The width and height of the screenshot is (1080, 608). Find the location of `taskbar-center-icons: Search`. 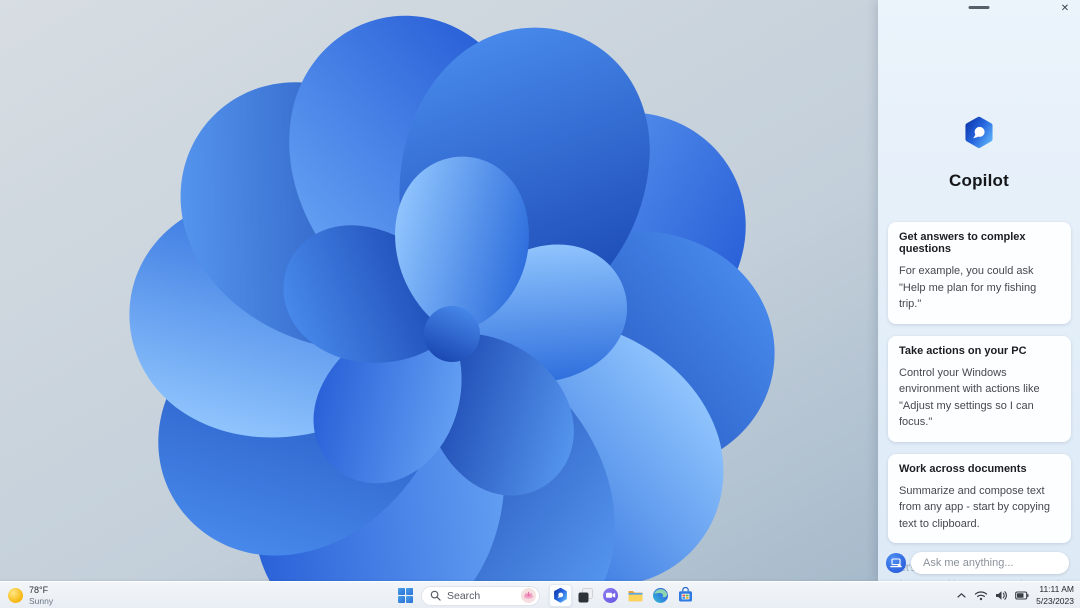

taskbar-center-icons: Search is located at coordinates (545, 595).